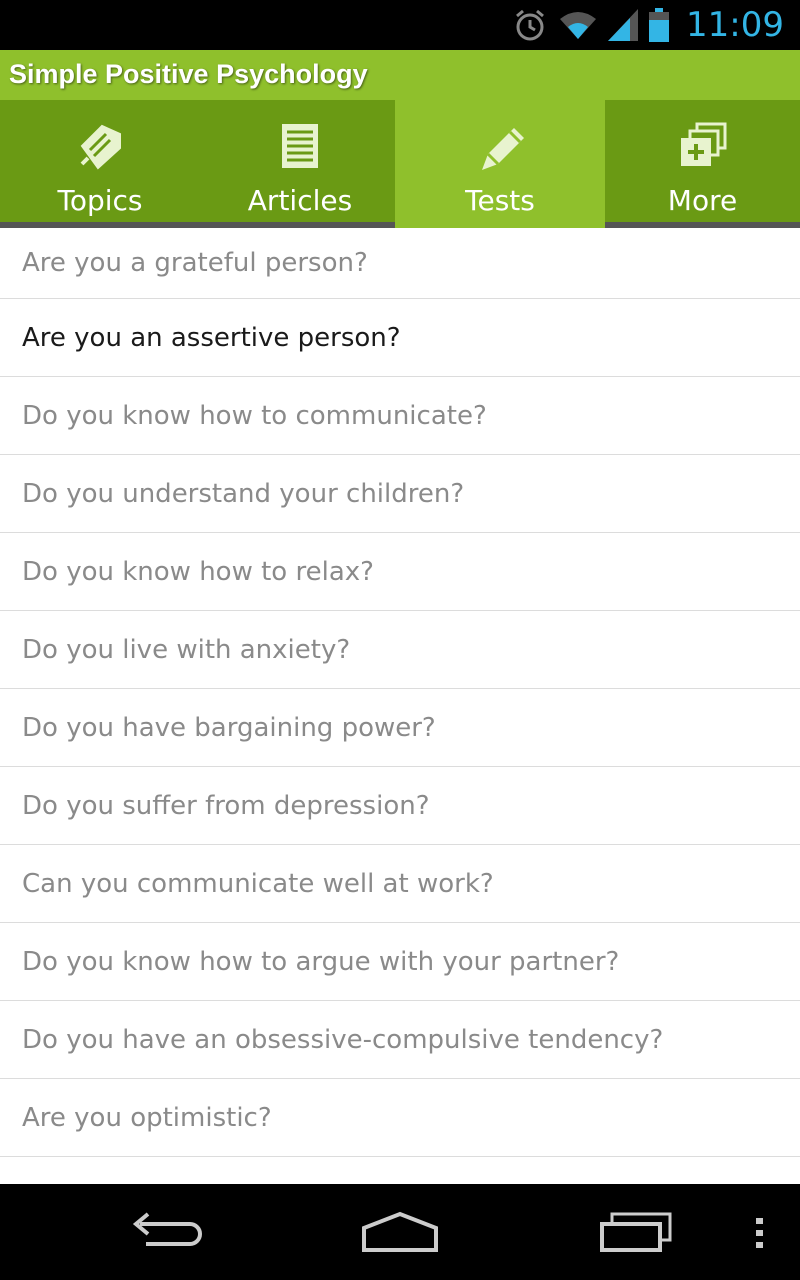  I want to click on list-item: Can you communicate well at work?, so click(400, 884).